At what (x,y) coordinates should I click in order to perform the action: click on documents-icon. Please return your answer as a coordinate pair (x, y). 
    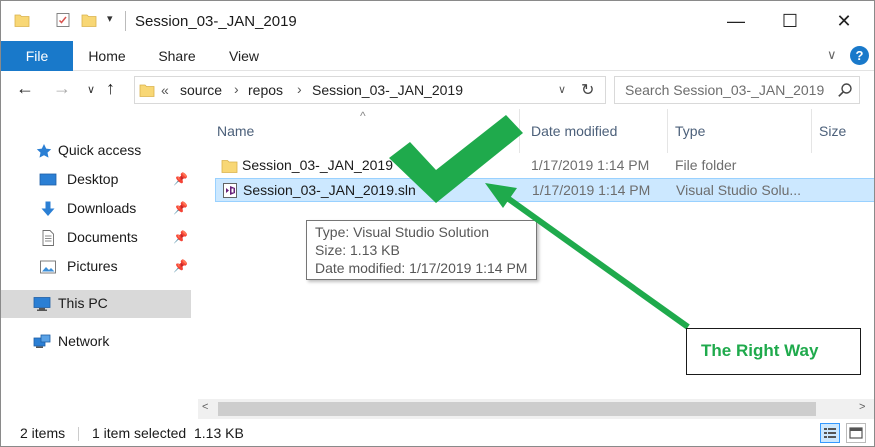
    Looking at the image, I should click on (48, 238).